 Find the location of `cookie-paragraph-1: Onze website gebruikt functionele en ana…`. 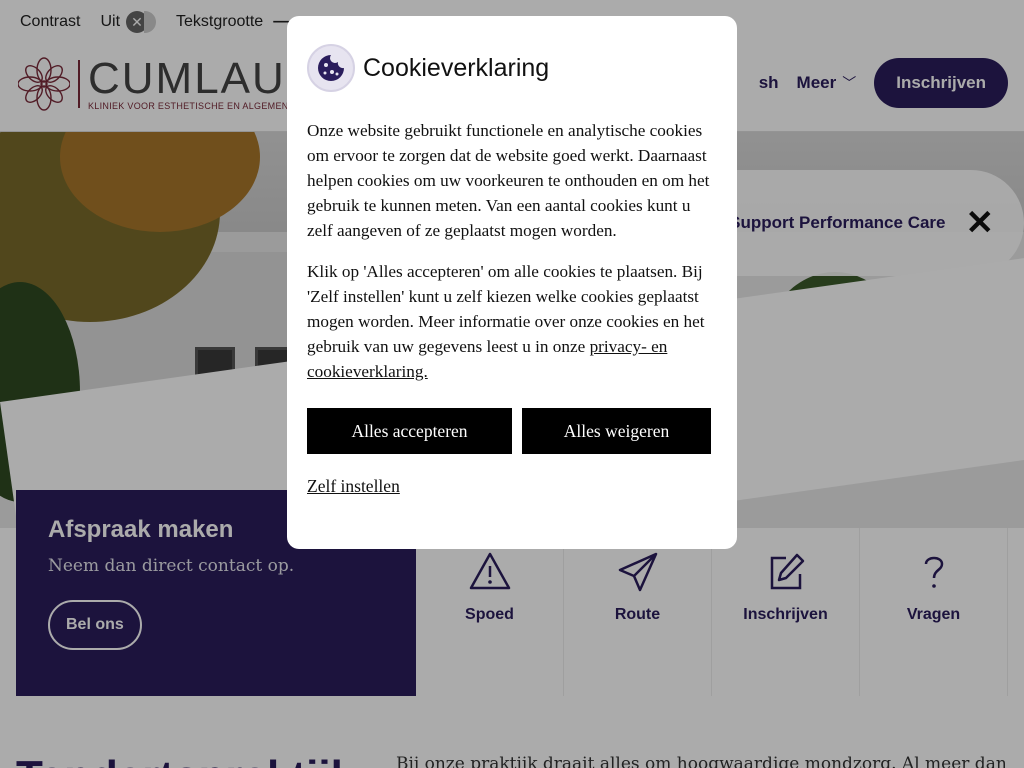

cookie-paragraph-1: Onze website gebruikt functionele en ana… is located at coordinates (508, 180).